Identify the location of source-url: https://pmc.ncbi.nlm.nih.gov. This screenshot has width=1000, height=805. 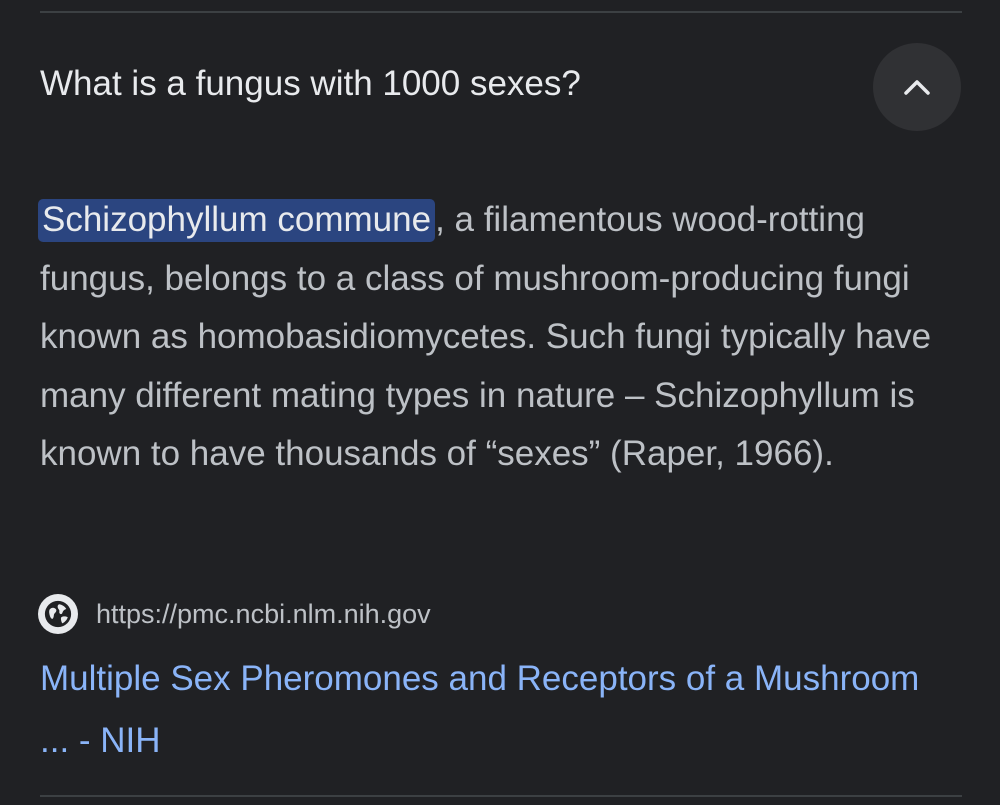
(263, 614).